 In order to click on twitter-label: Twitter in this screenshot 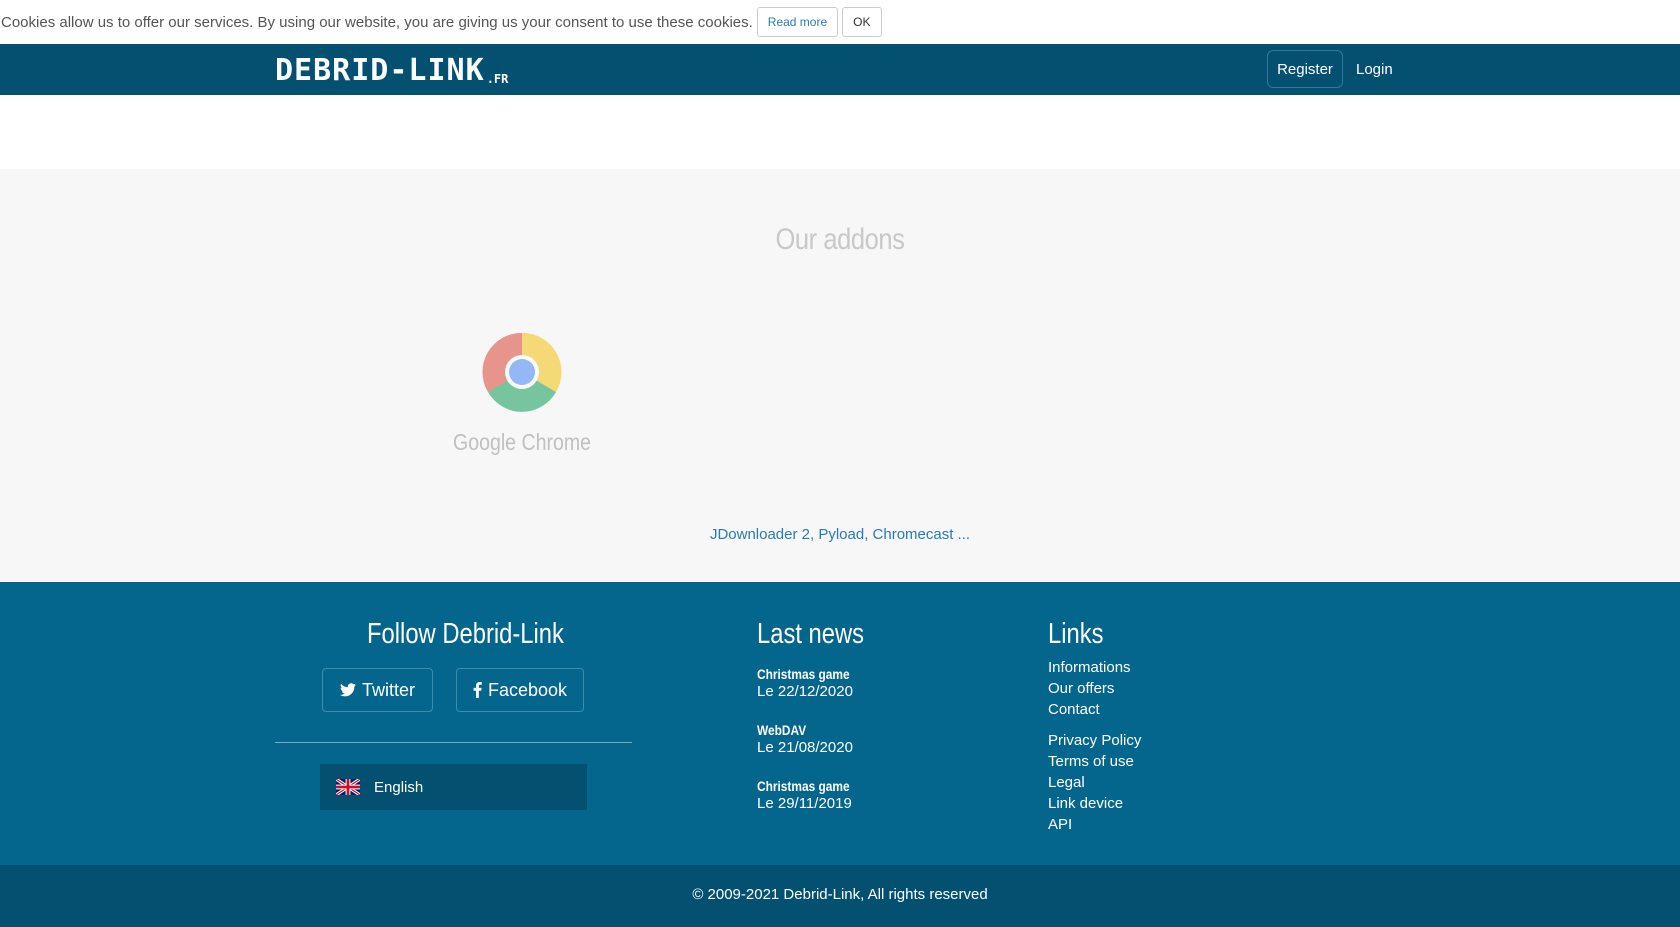, I will do `click(388, 689)`.